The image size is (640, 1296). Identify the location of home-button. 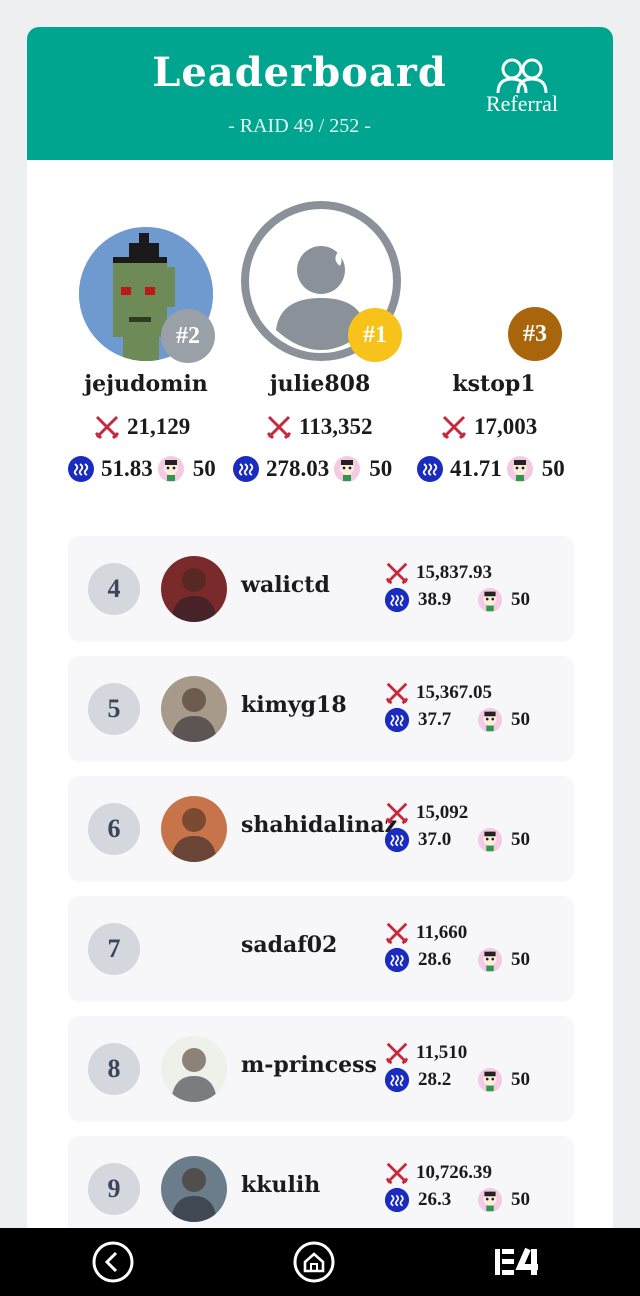
(314, 1262).